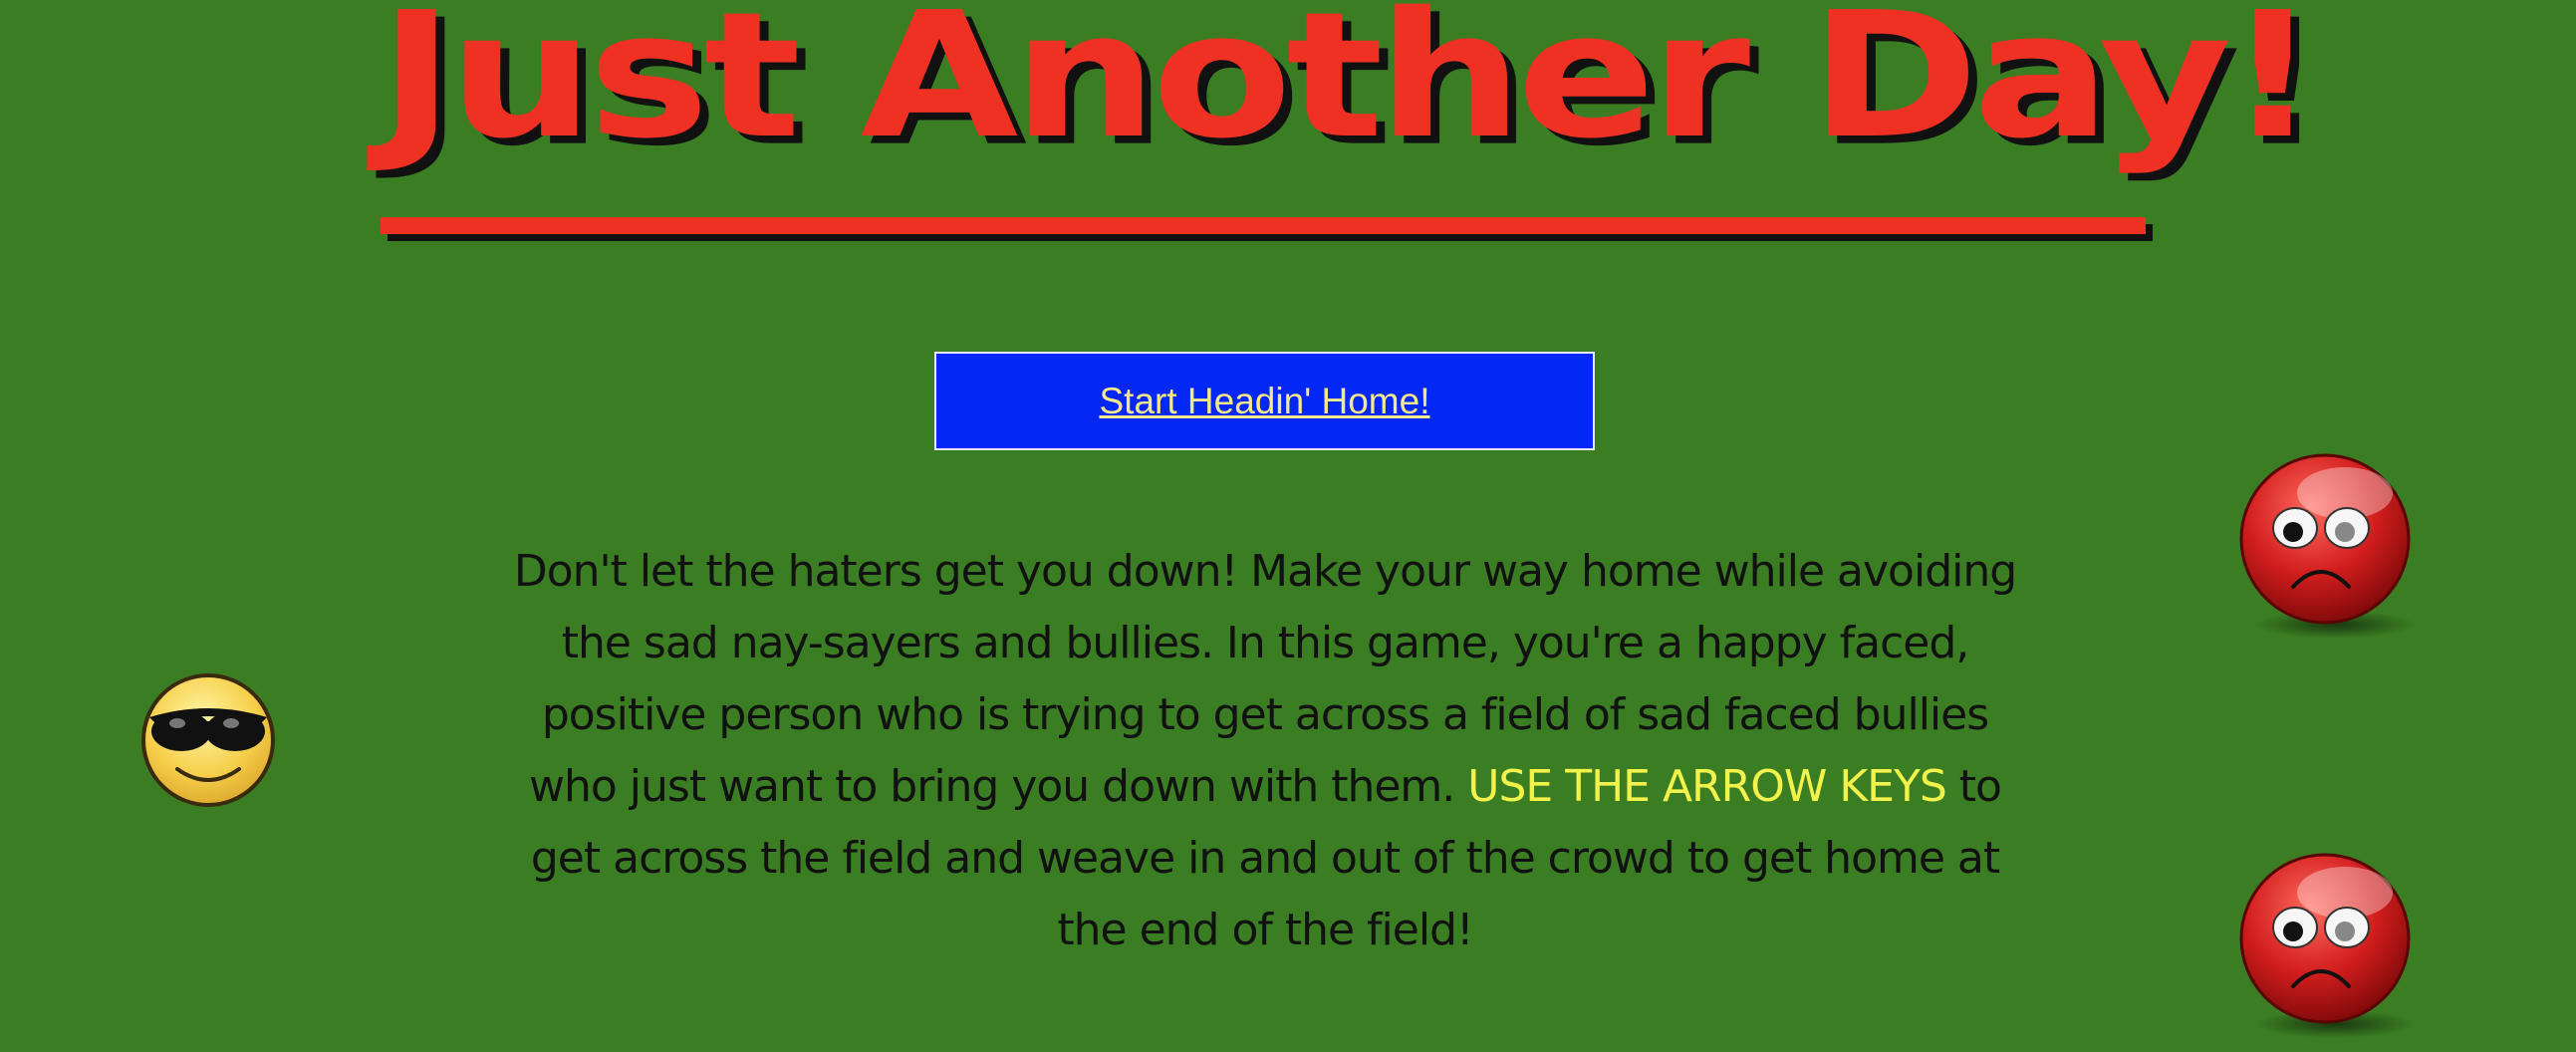  What do you see at coordinates (1263, 225) in the screenshot?
I see `title-underline` at bounding box center [1263, 225].